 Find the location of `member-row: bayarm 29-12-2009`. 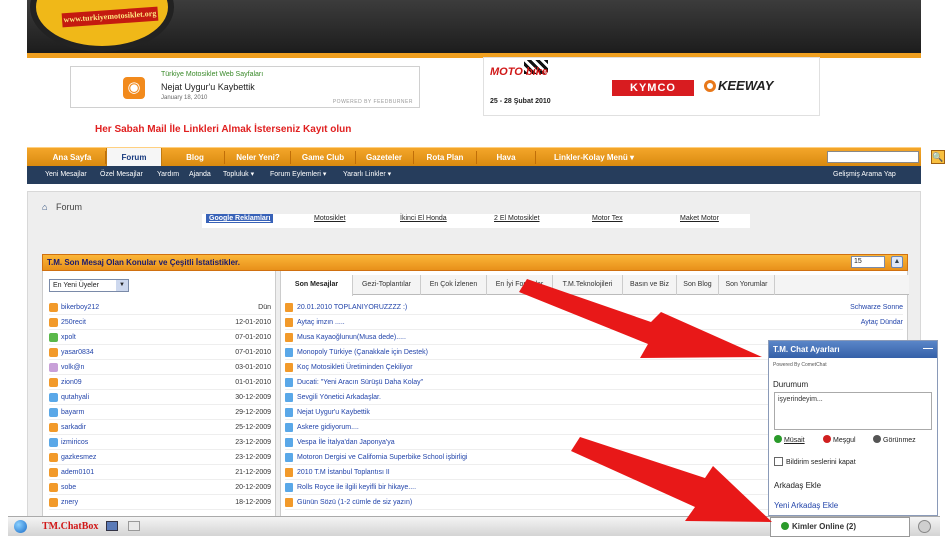

member-row: bayarm 29-12-2009 is located at coordinates (160, 412).